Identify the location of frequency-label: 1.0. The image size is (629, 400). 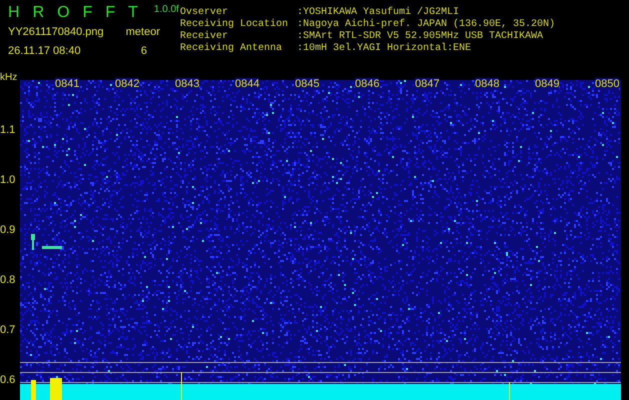
(8, 180).